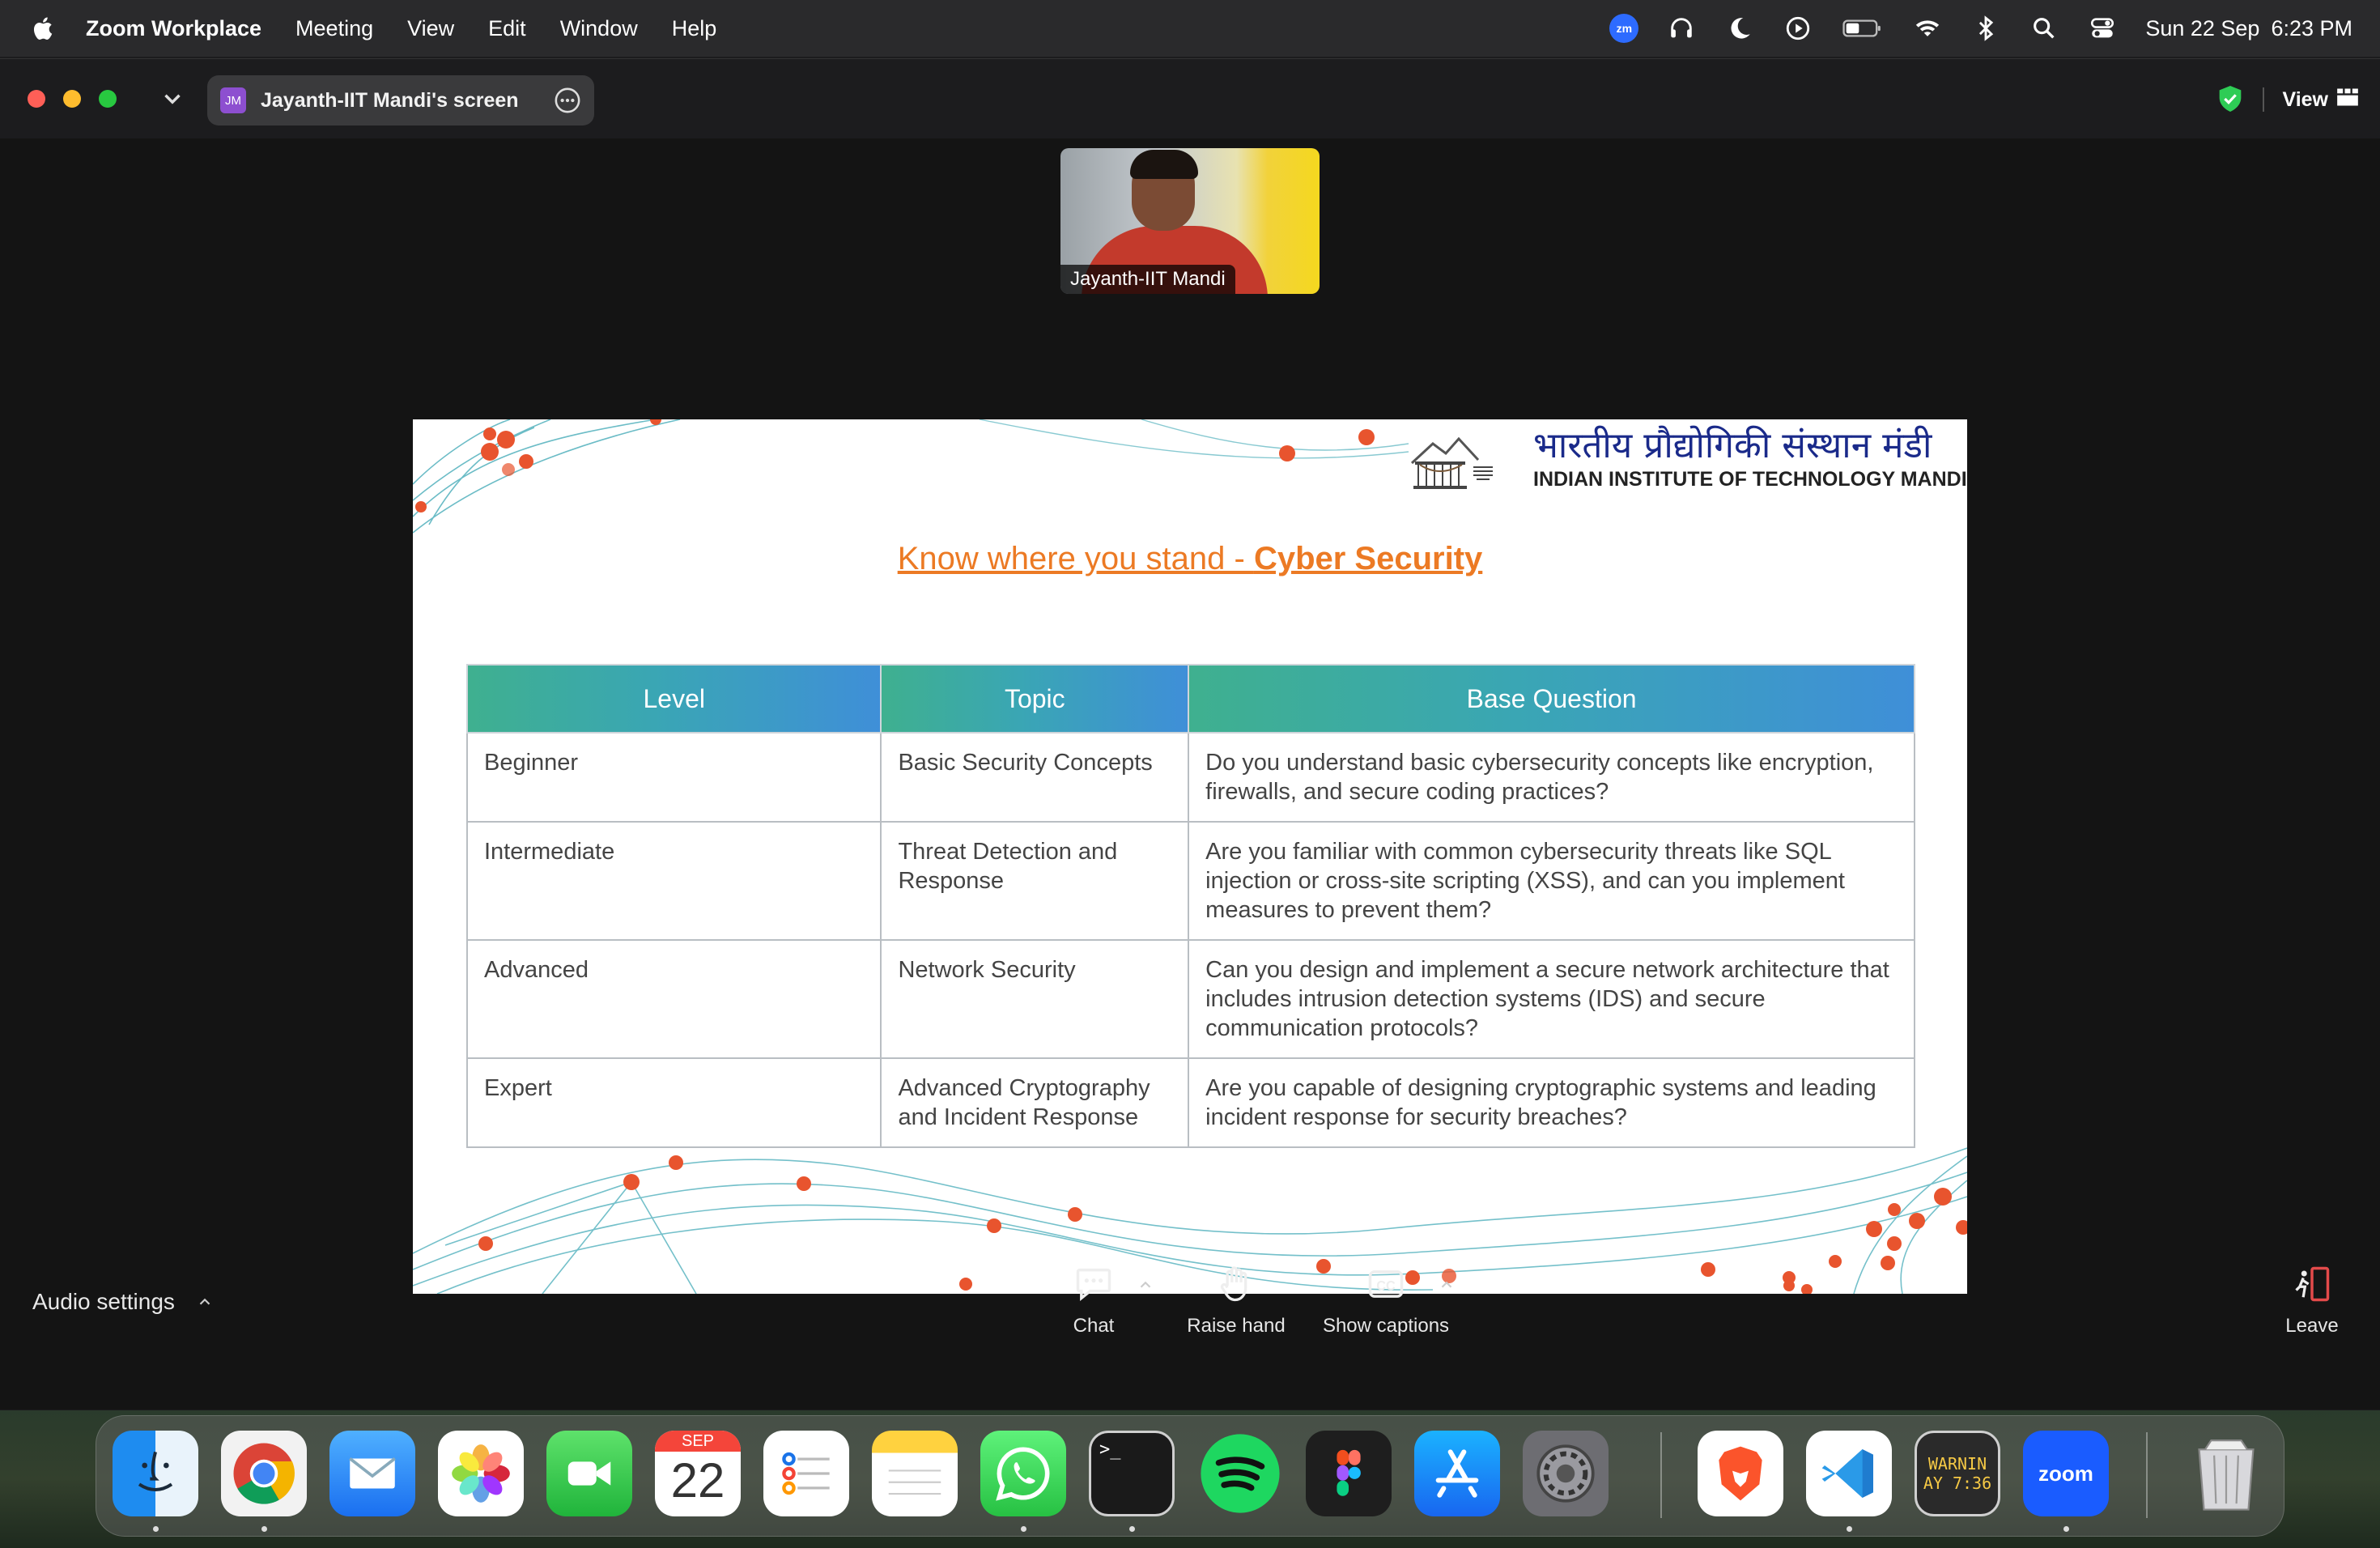 Image resolution: width=2380 pixels, height=1548 pixels. I want to click on terminal-running-dot, so click(1132, 1529).